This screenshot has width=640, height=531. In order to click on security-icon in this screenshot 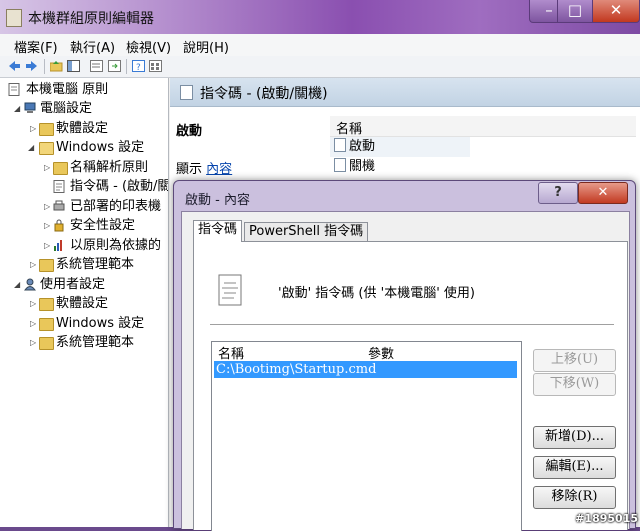, I will do `click(59, 225)`.